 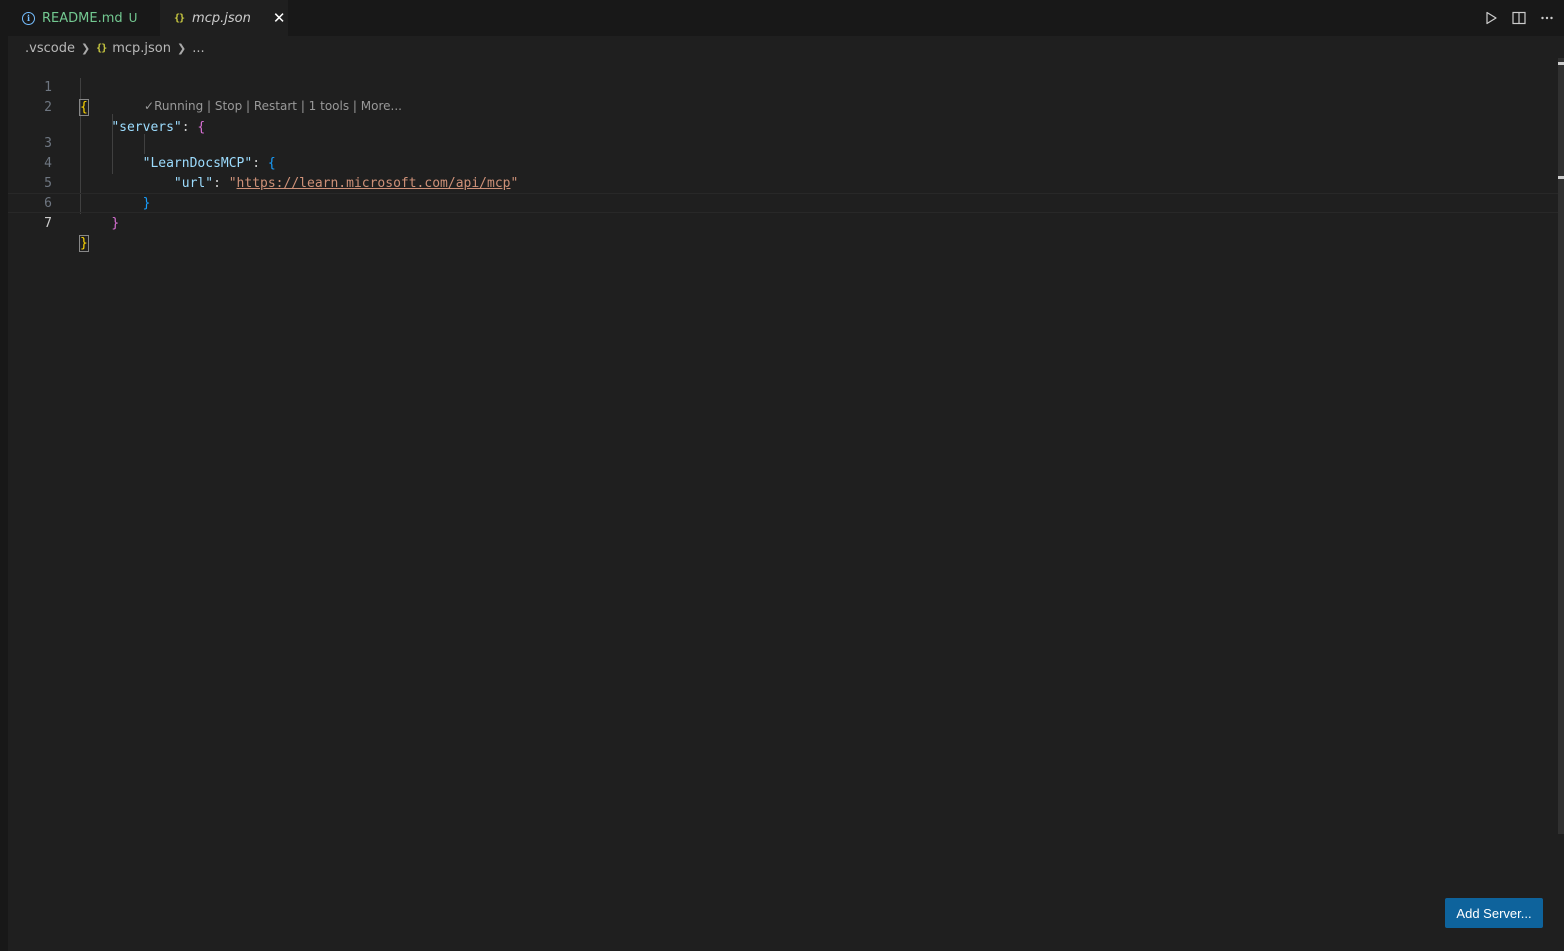 What do you see at coordinates (329, 106) in the screenshot?
I see `codelens-tools: 1 tools` at bounding box center [329, 106].